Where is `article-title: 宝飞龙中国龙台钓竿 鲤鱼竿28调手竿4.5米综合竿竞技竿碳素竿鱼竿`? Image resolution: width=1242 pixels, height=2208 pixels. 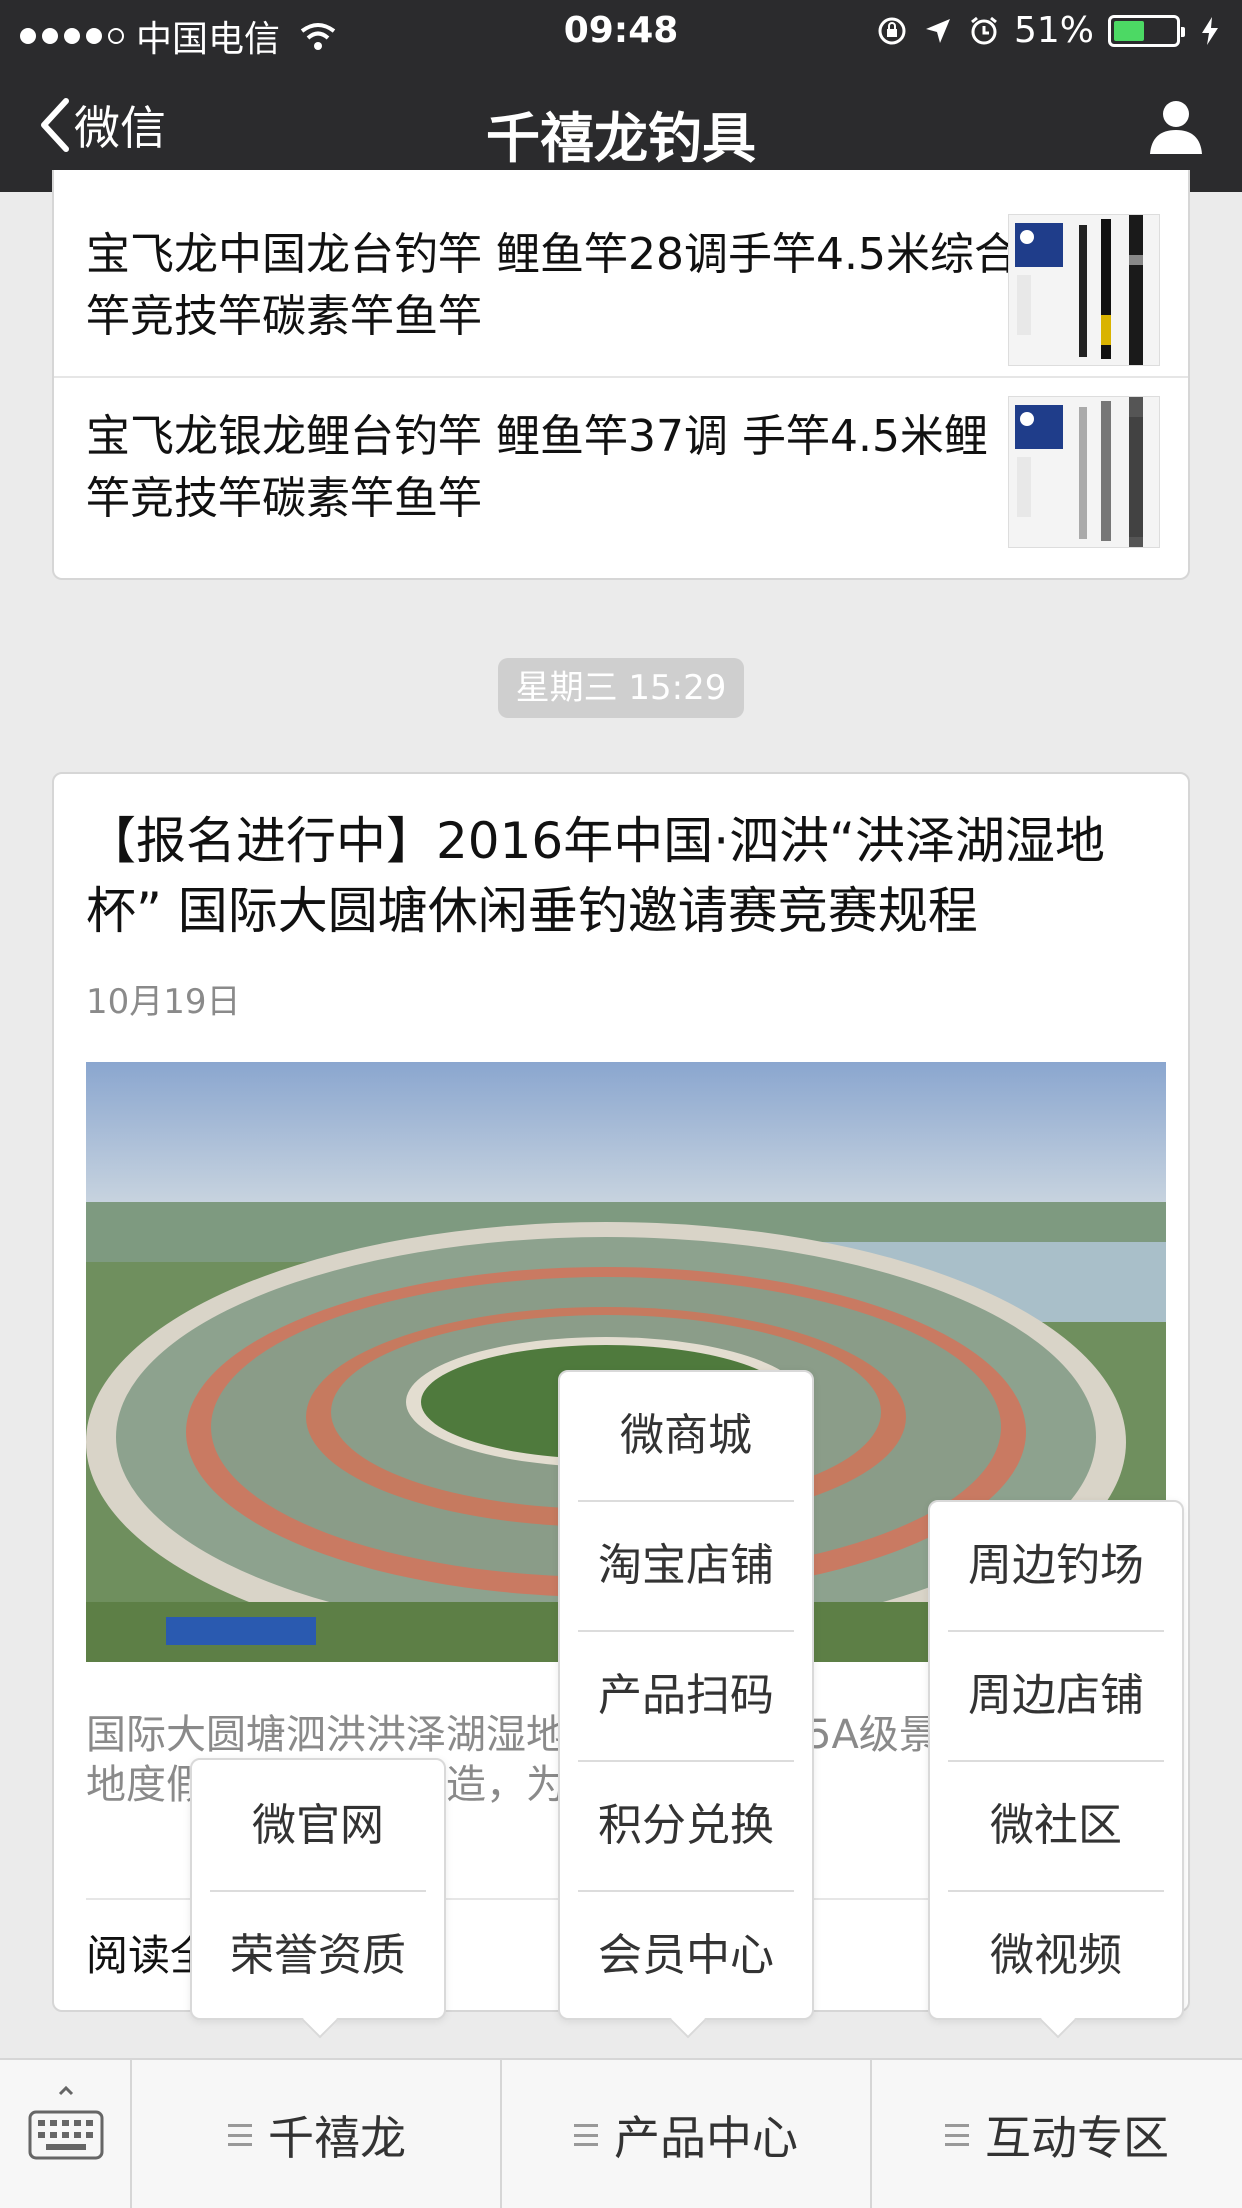 article-title: 宝飞龙中国龙台钓竿 鲤鱼竿28调手竿4.5米综合竿竞技竿碳素竿鱼竿 is located at coordinates (552, 285).